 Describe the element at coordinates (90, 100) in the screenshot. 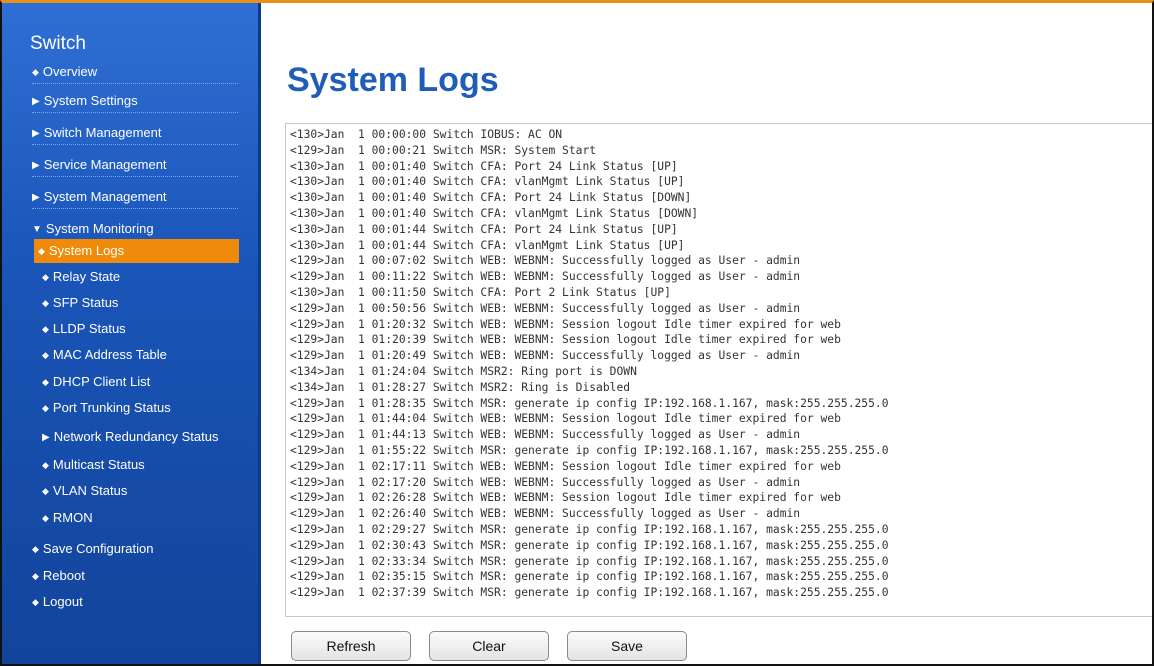

I see `nav-label: System Settings` at that location.